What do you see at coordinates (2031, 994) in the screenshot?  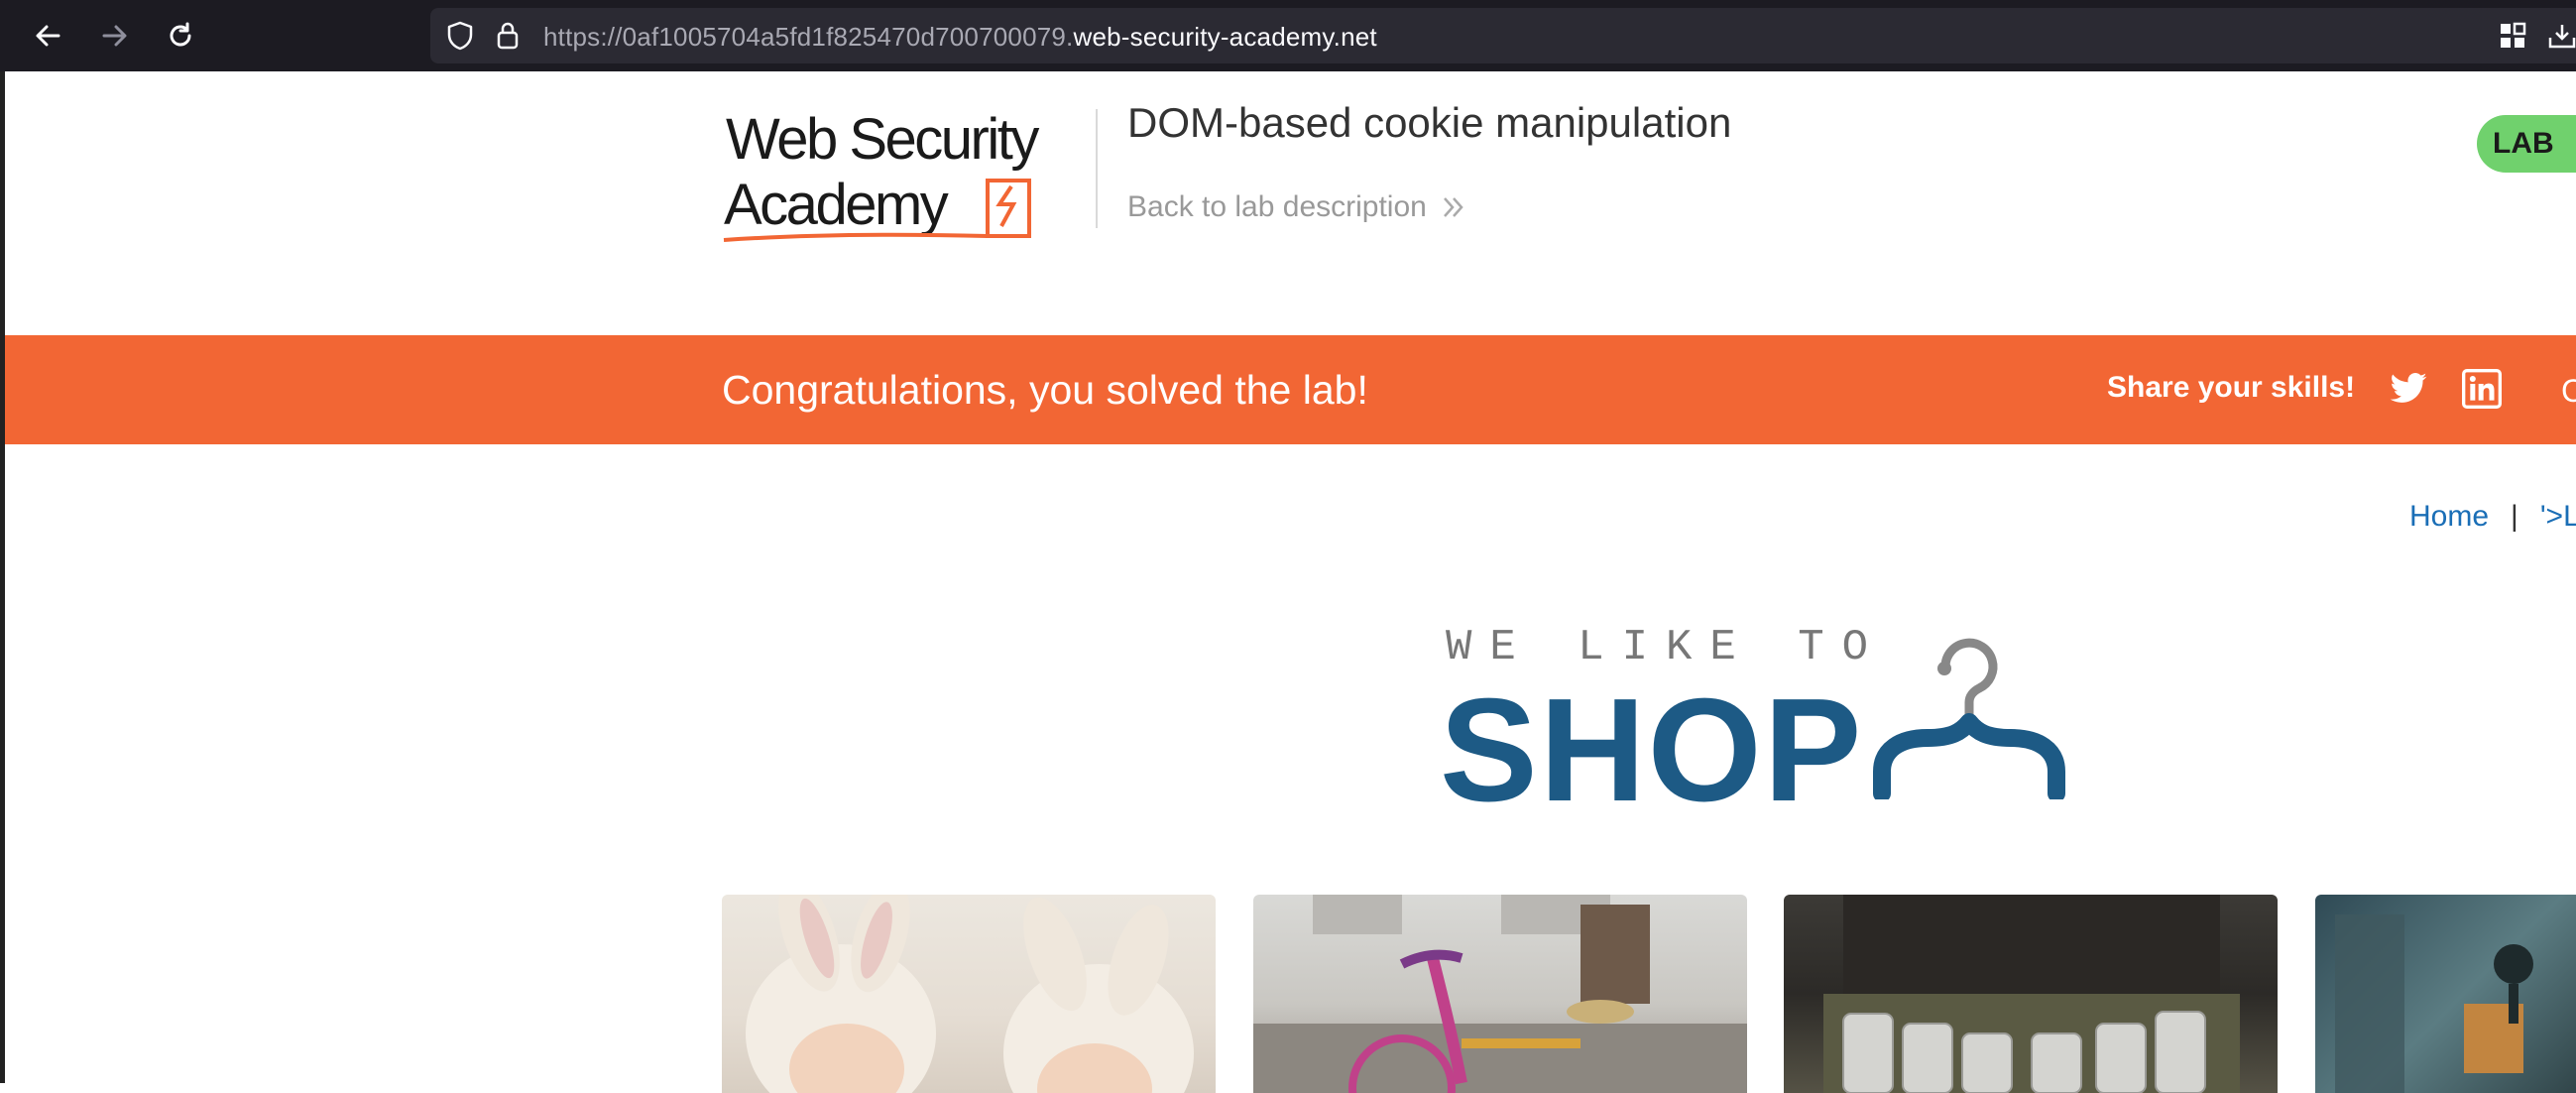 I see `product-image-beer-belt` at bounding box center [2031, 994].